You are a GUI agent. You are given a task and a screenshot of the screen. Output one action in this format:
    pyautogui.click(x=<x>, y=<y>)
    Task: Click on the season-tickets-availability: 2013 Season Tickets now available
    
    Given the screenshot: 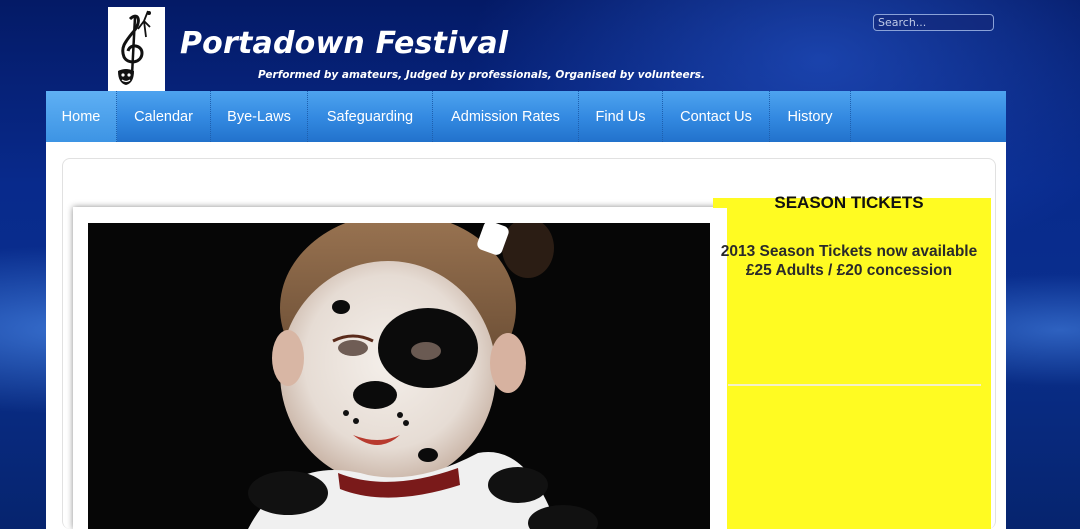 What is the action you would take?
    pyautogui.click(x=849, y=251)
    